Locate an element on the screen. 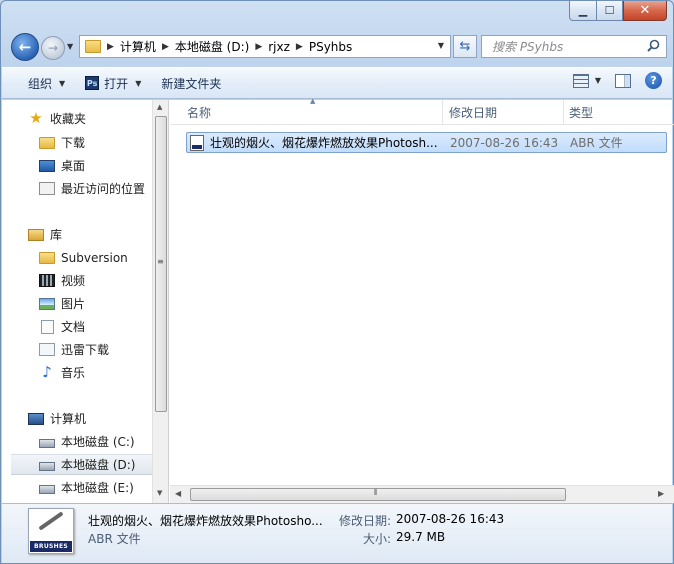  computer-icon is located at coordinates (36, 418).